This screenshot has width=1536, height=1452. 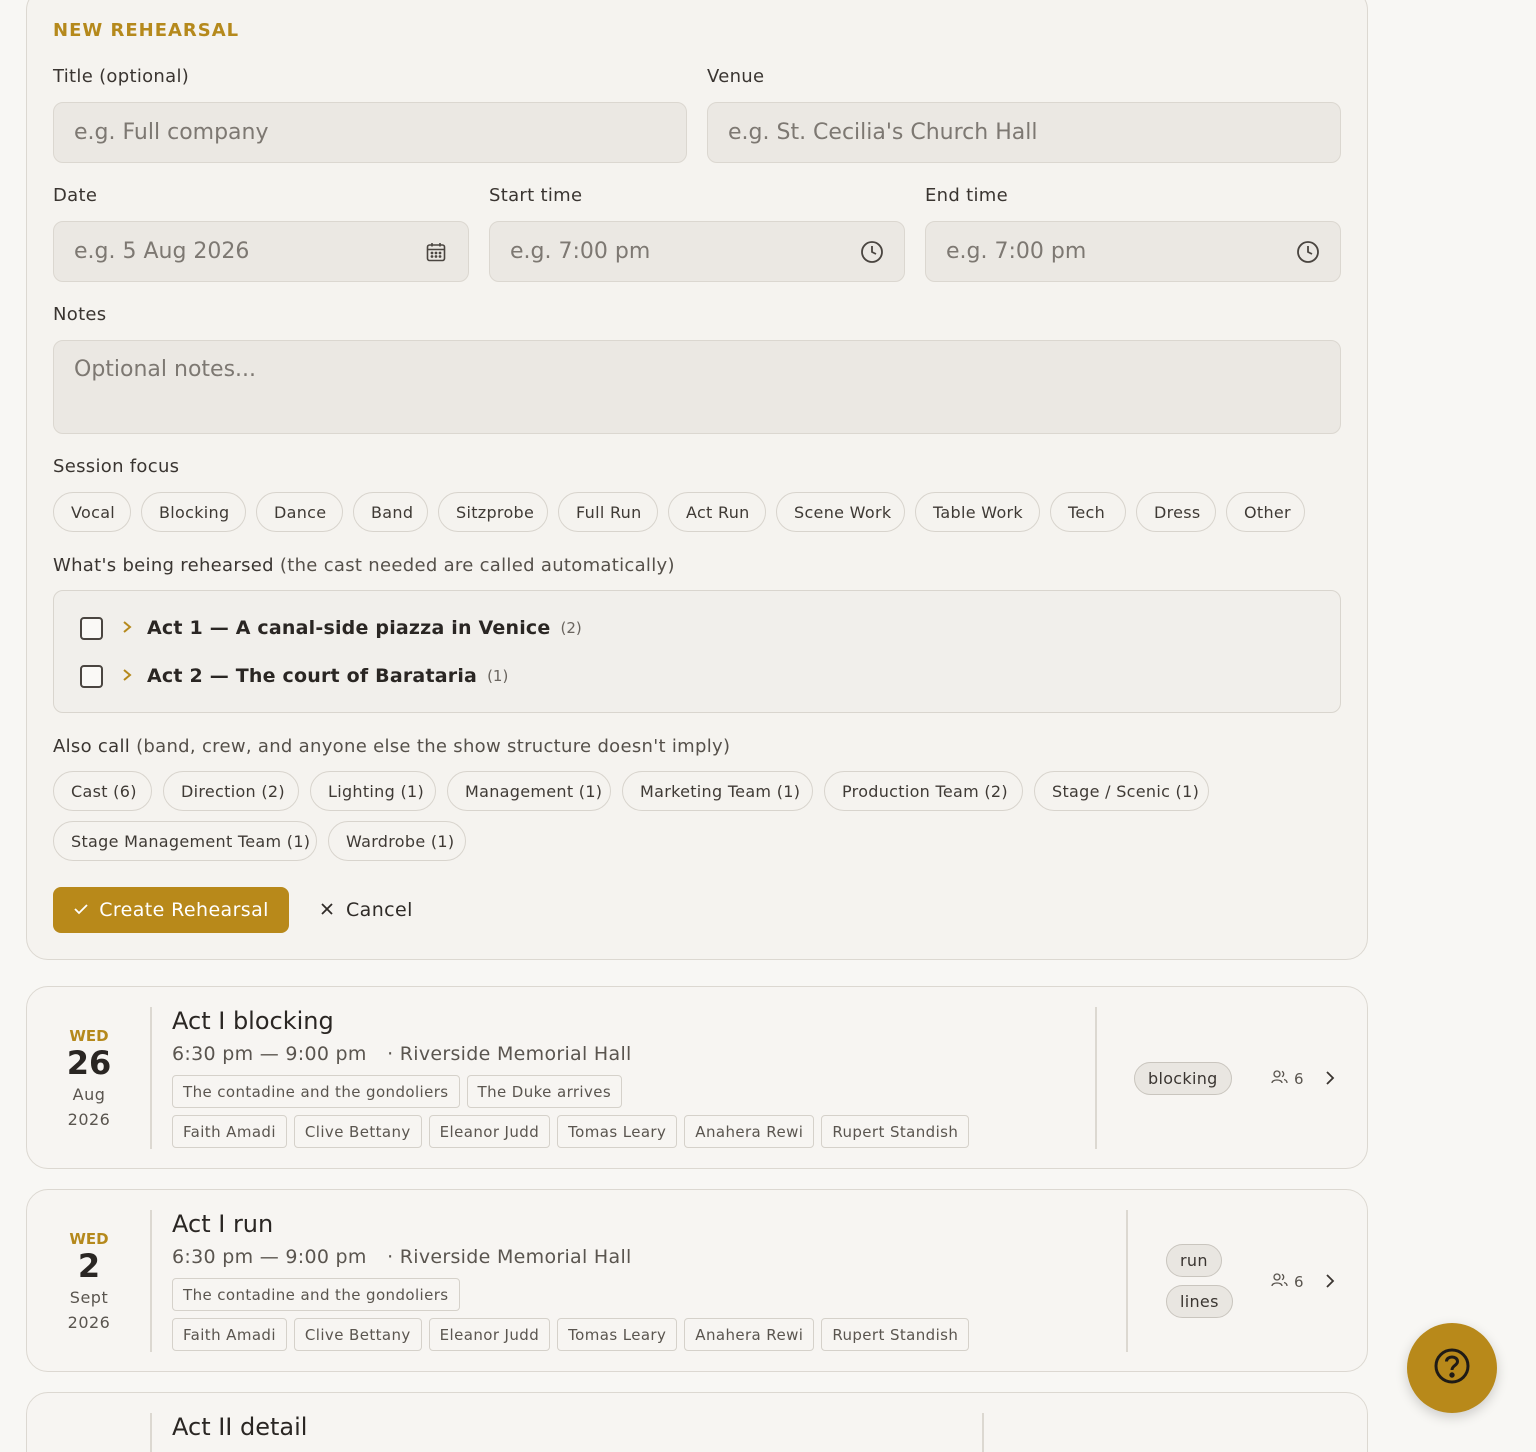 I want to click on start-time-input: e.g. 7:00 pm, so click(x=697, y=251).